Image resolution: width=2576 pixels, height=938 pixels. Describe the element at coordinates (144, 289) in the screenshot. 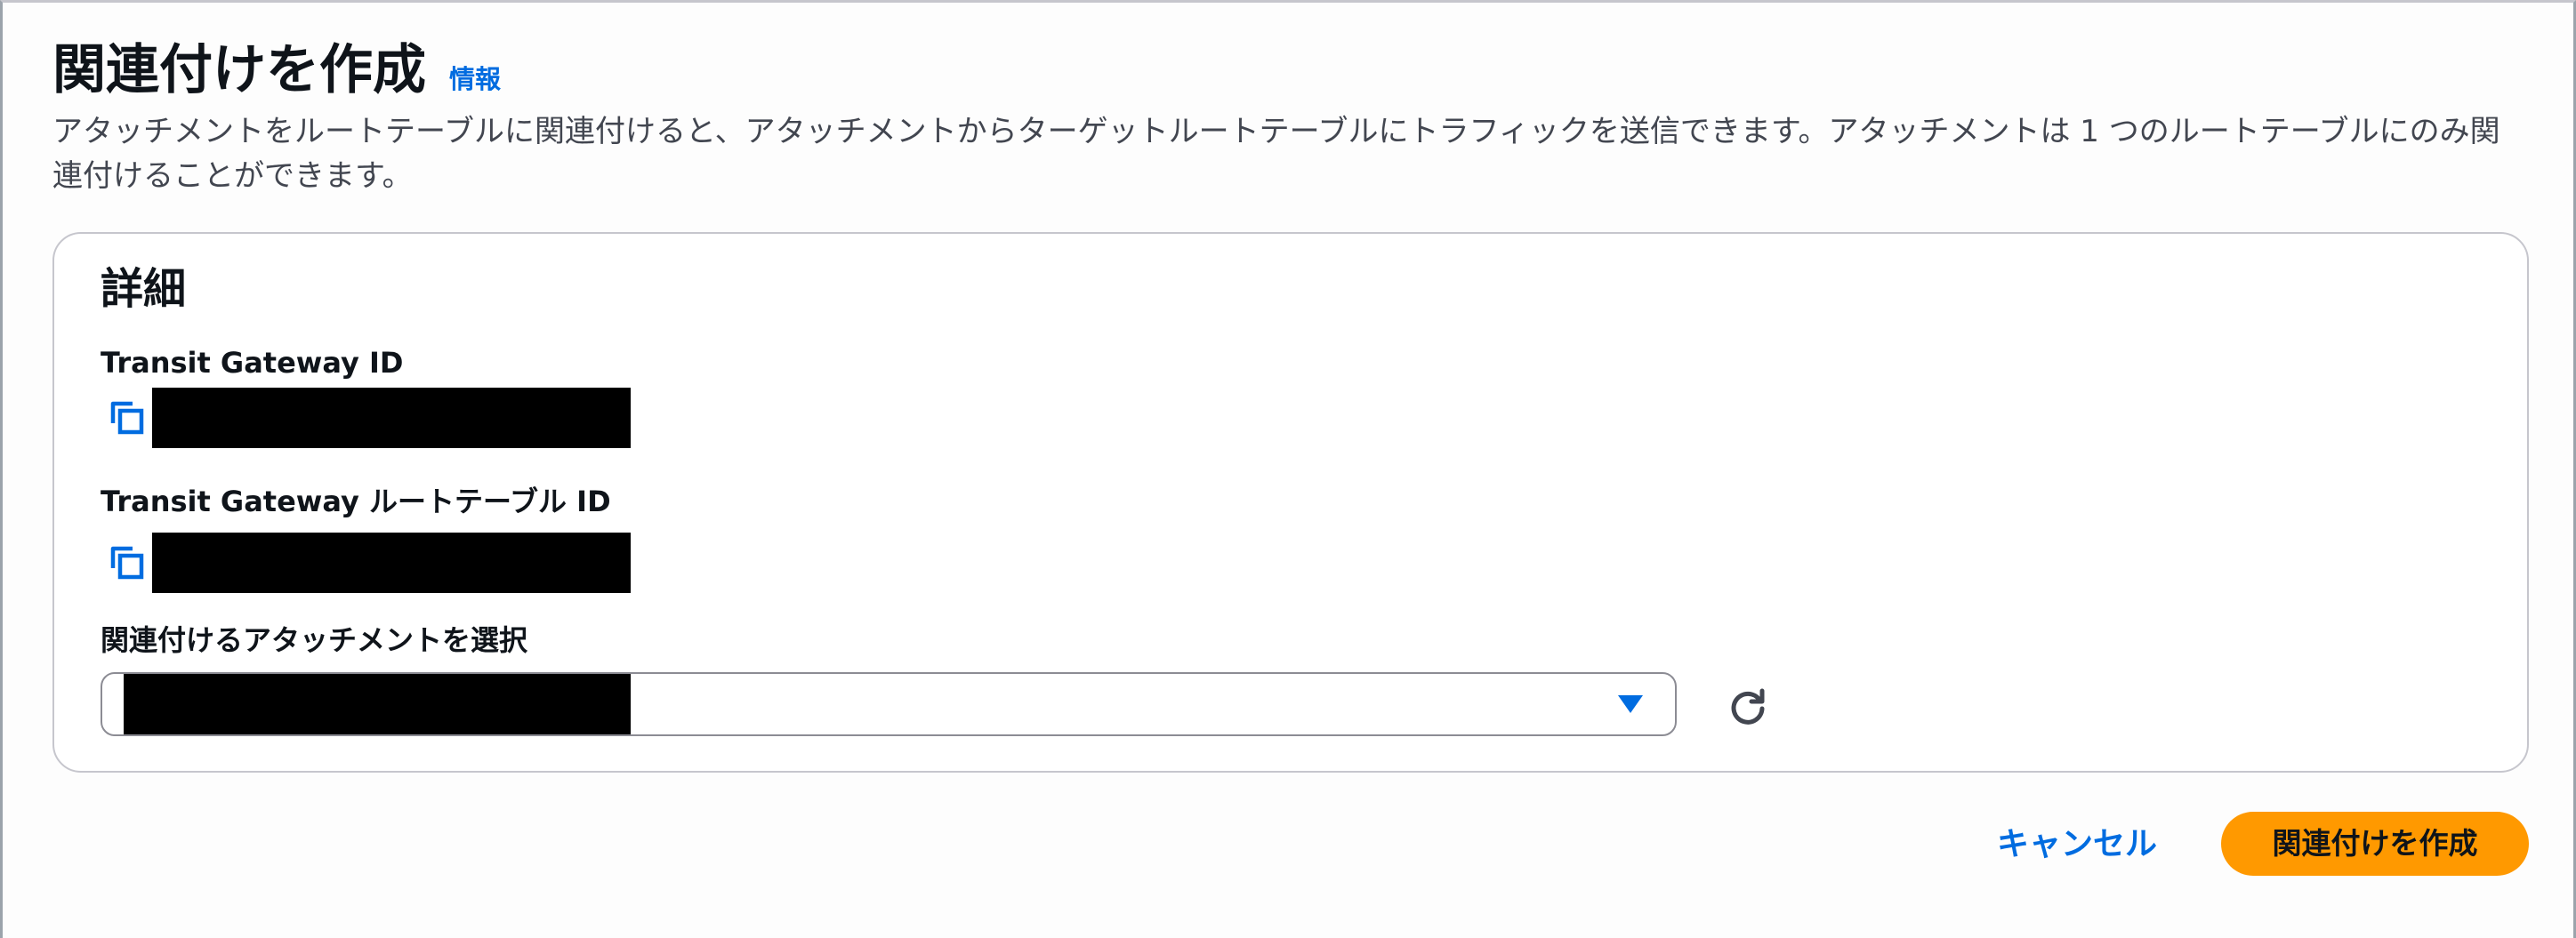

I see `details-title: 詳細` at that location.